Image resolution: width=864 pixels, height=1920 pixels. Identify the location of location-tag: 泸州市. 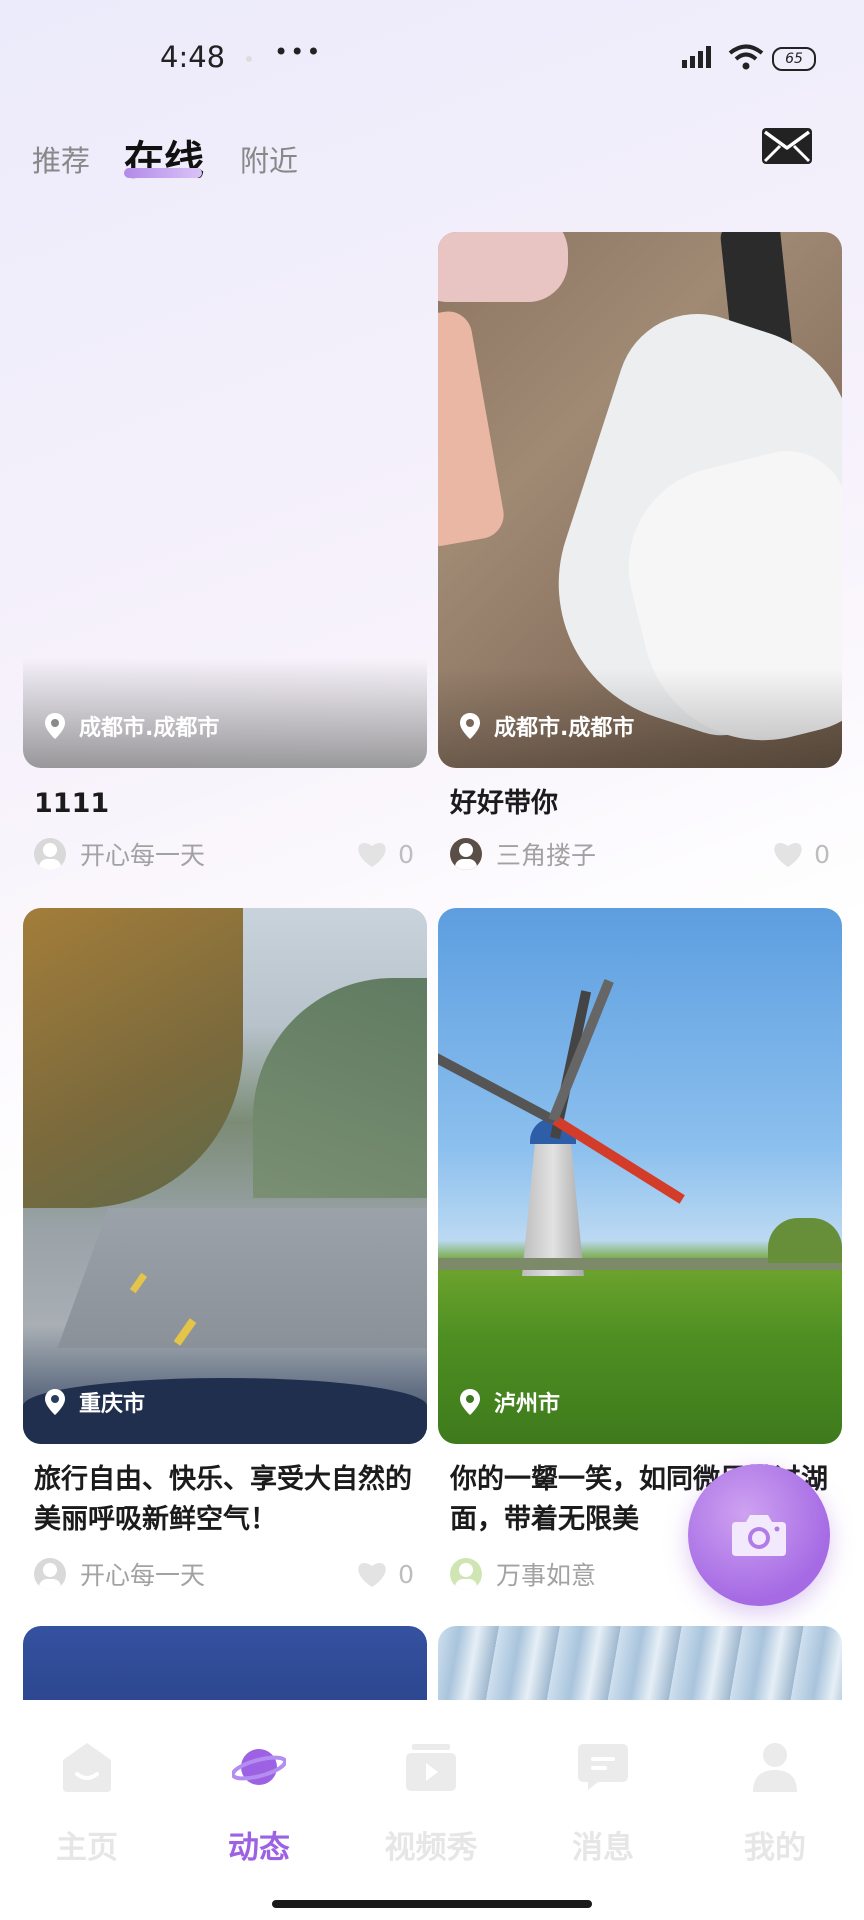
(510, 1402).